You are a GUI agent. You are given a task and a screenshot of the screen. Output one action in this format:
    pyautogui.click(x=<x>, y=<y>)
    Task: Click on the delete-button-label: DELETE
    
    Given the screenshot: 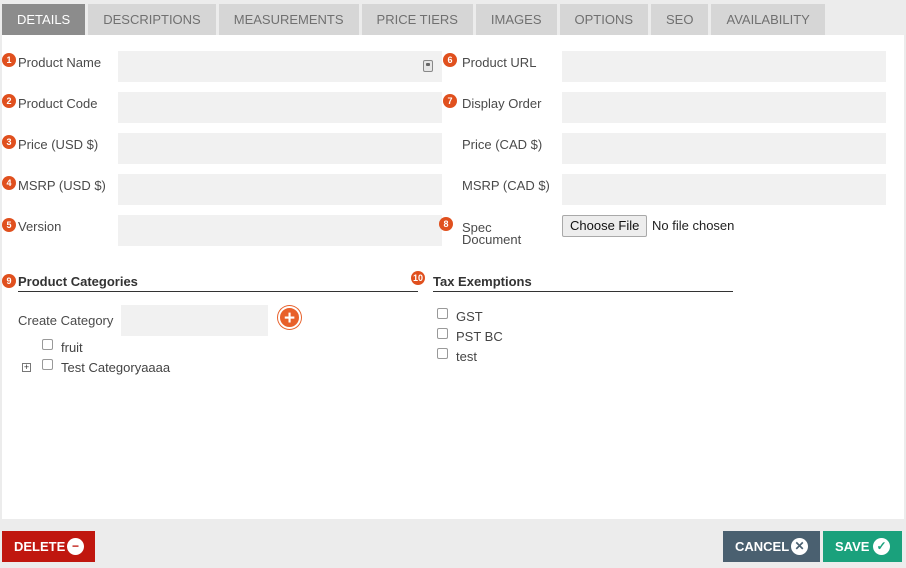 What is the action you would take?
    pyautogui.click(x=40, y=546)
    